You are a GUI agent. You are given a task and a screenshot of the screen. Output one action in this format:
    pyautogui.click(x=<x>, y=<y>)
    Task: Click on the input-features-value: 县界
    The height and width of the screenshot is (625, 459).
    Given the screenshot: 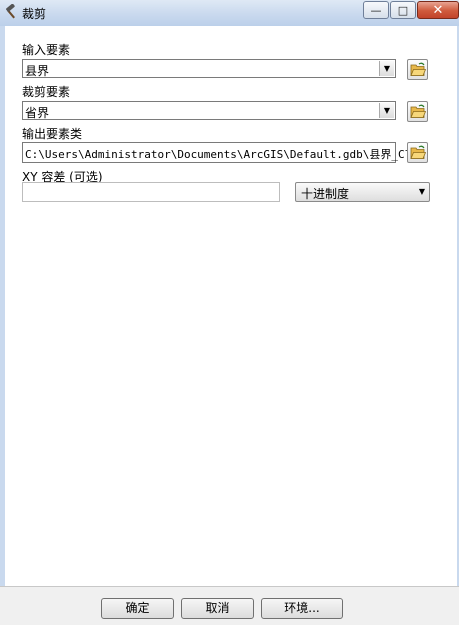 What is the action you would take?
    pyautogui.click(x=37, y=71)
    